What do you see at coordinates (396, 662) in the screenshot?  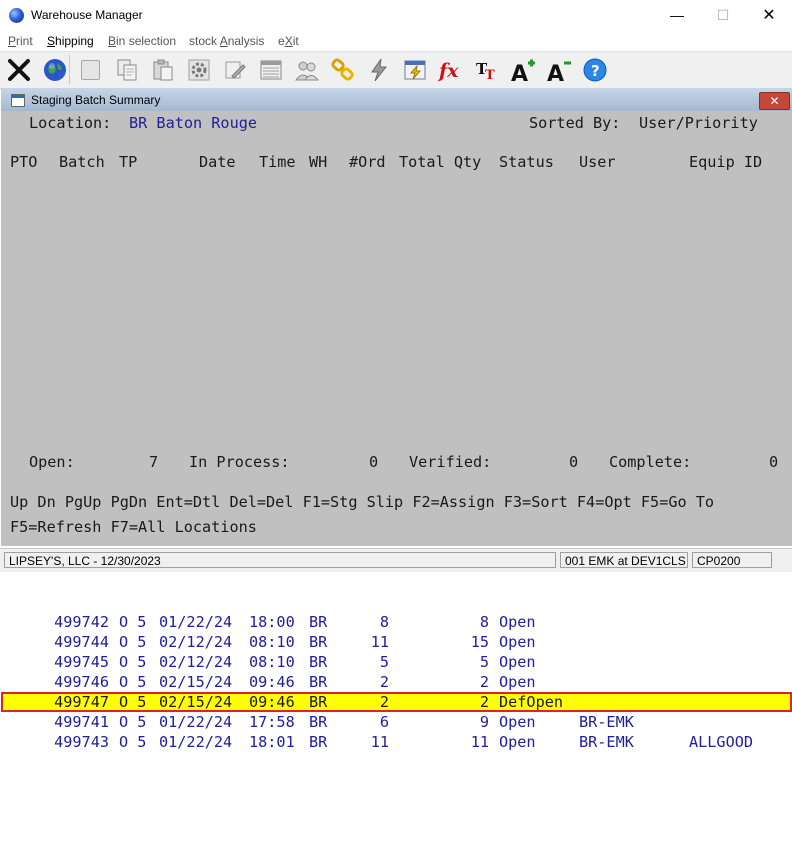 I see `table-row: 499745 O 5 02/12/24 08:10 BR 5 5 Open` at bounding box center [396, 662].